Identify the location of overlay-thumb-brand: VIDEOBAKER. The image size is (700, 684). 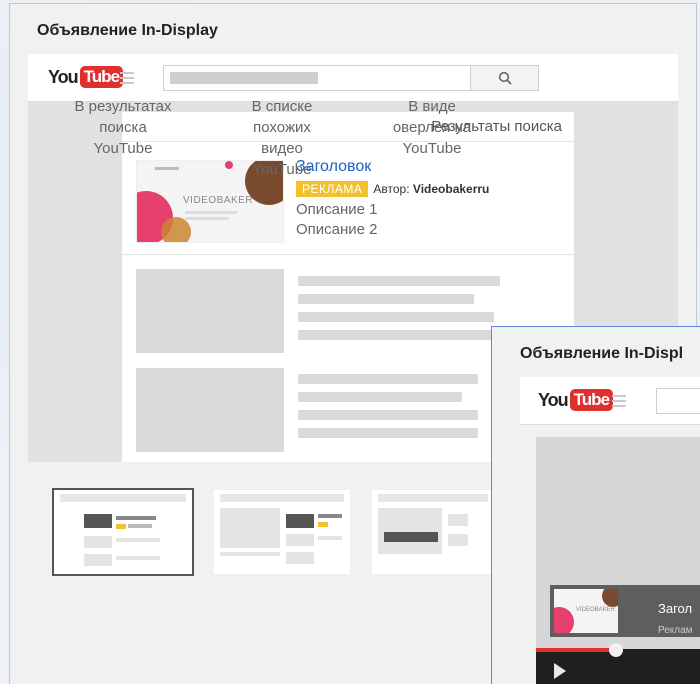
(596, 610).